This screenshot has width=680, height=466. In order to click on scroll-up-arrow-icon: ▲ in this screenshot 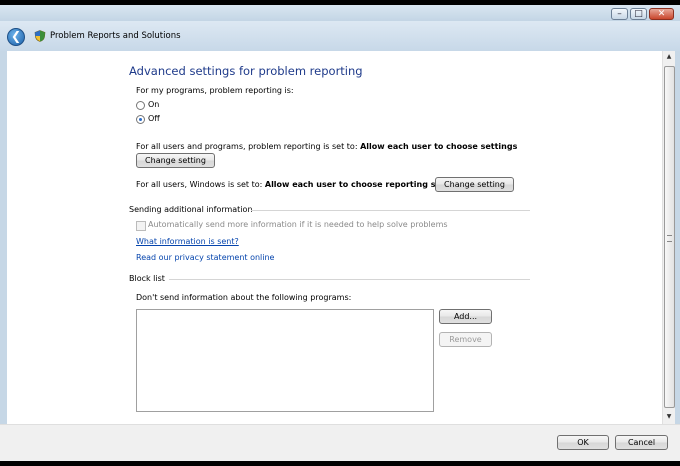, I will do `click(669, 57)`.